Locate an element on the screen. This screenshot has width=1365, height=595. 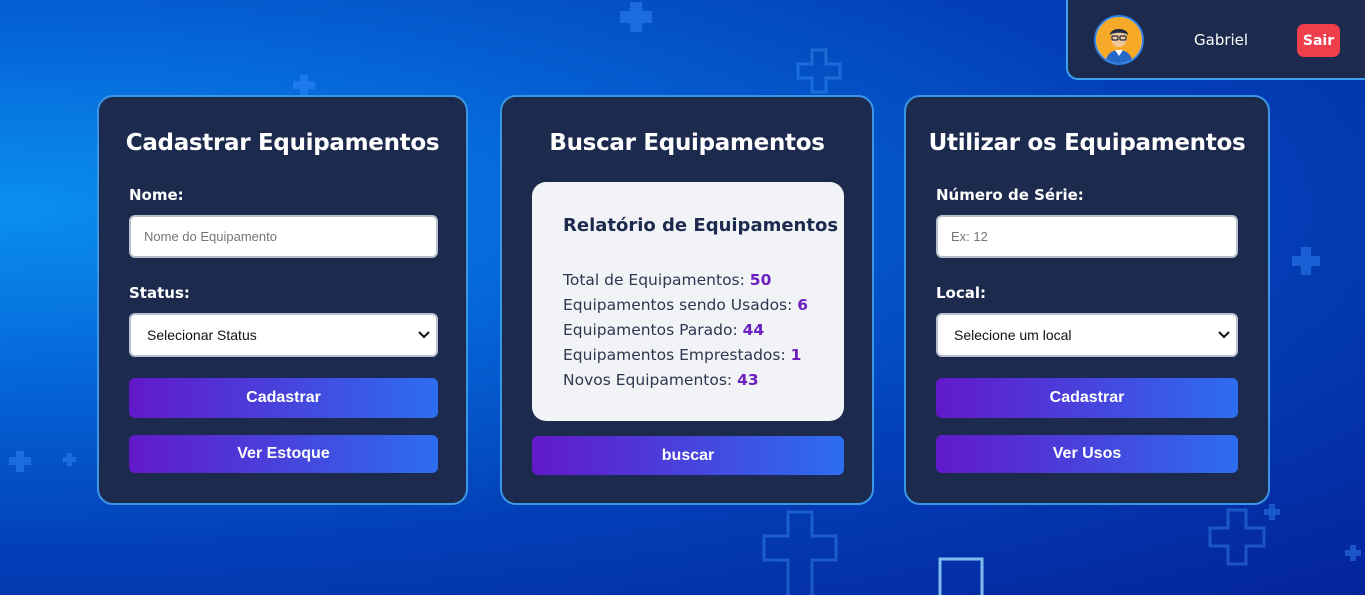
use-register-button: Cadastrar is located at coordinates (1087, 398).